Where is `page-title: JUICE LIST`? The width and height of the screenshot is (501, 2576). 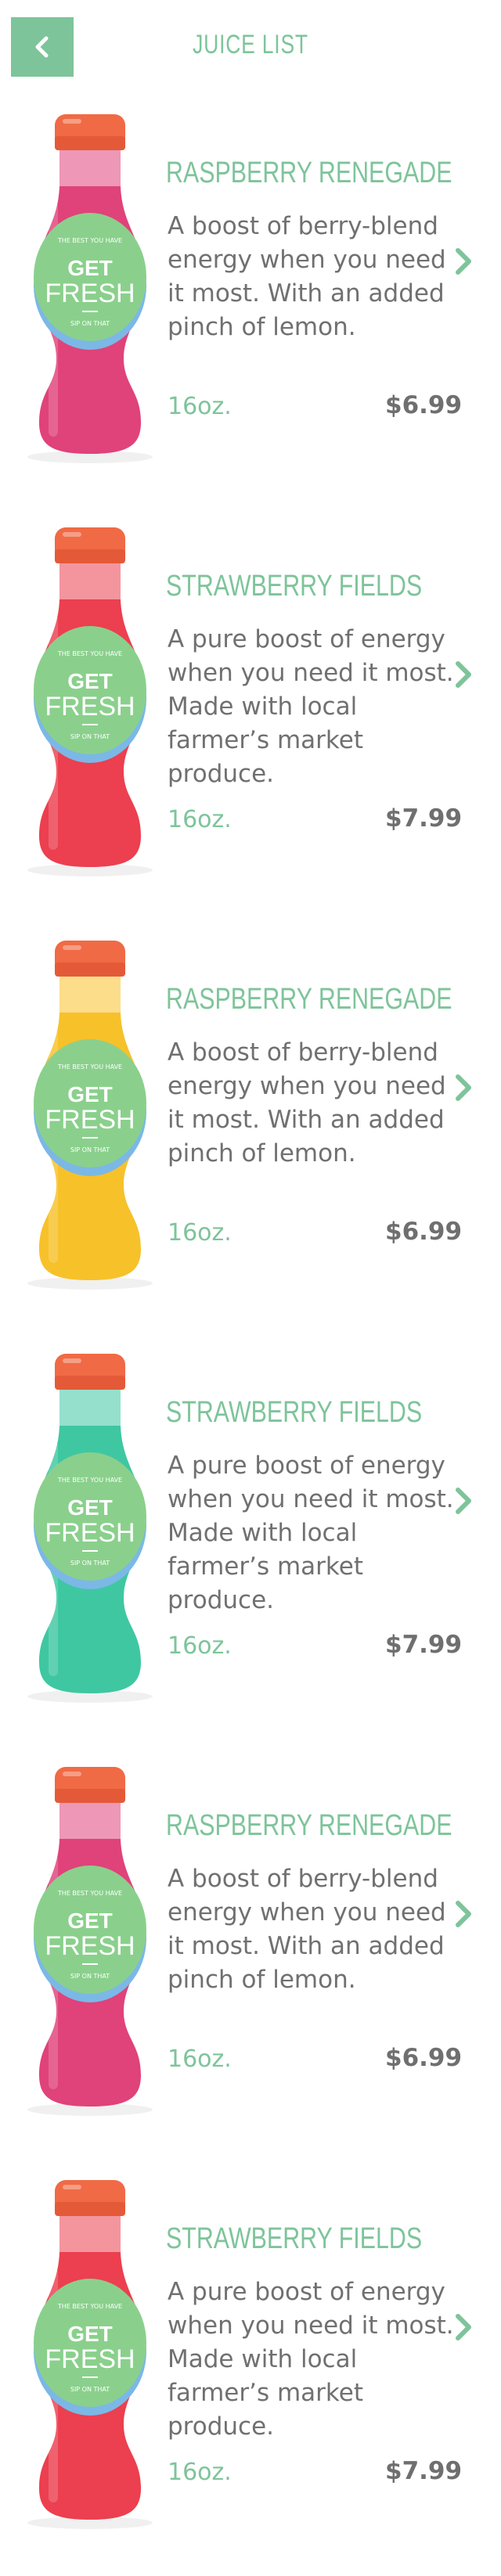
page-title: JUICE LIST is located at coordinates (250, 44).